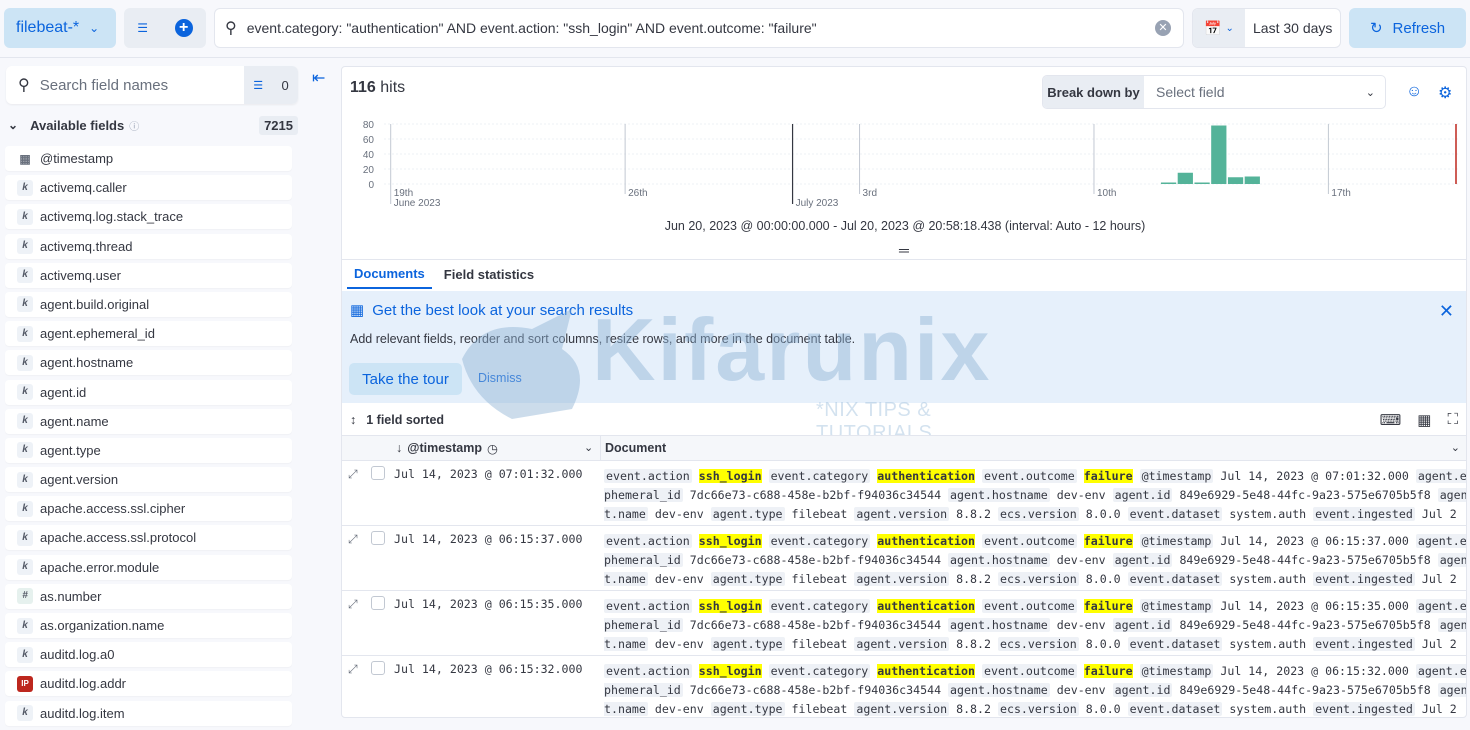 Image resolution: width=1470 pixels, height=730 pixels. What do you see at coordinates (1452, 420) in the screenshot?
I see `fullscreen-icon: ⛶` at bounding box center [1452, 420].